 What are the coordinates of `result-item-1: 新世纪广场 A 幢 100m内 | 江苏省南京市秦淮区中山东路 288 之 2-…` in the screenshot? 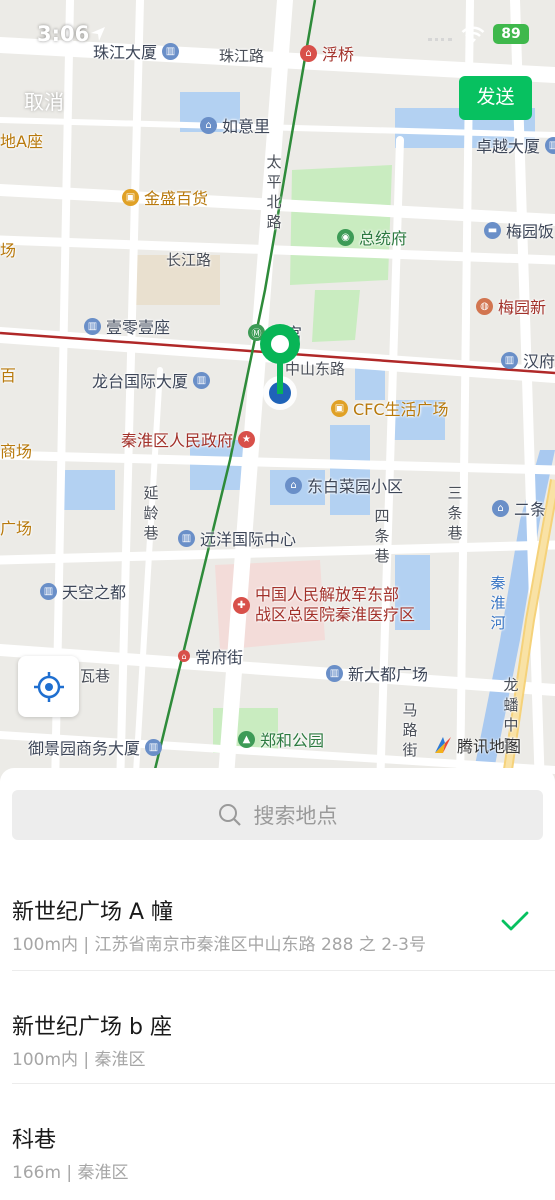 It's located at (277, 914).